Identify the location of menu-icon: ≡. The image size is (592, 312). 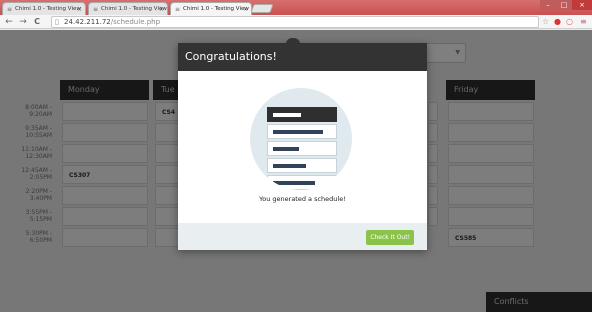
(583, 22).